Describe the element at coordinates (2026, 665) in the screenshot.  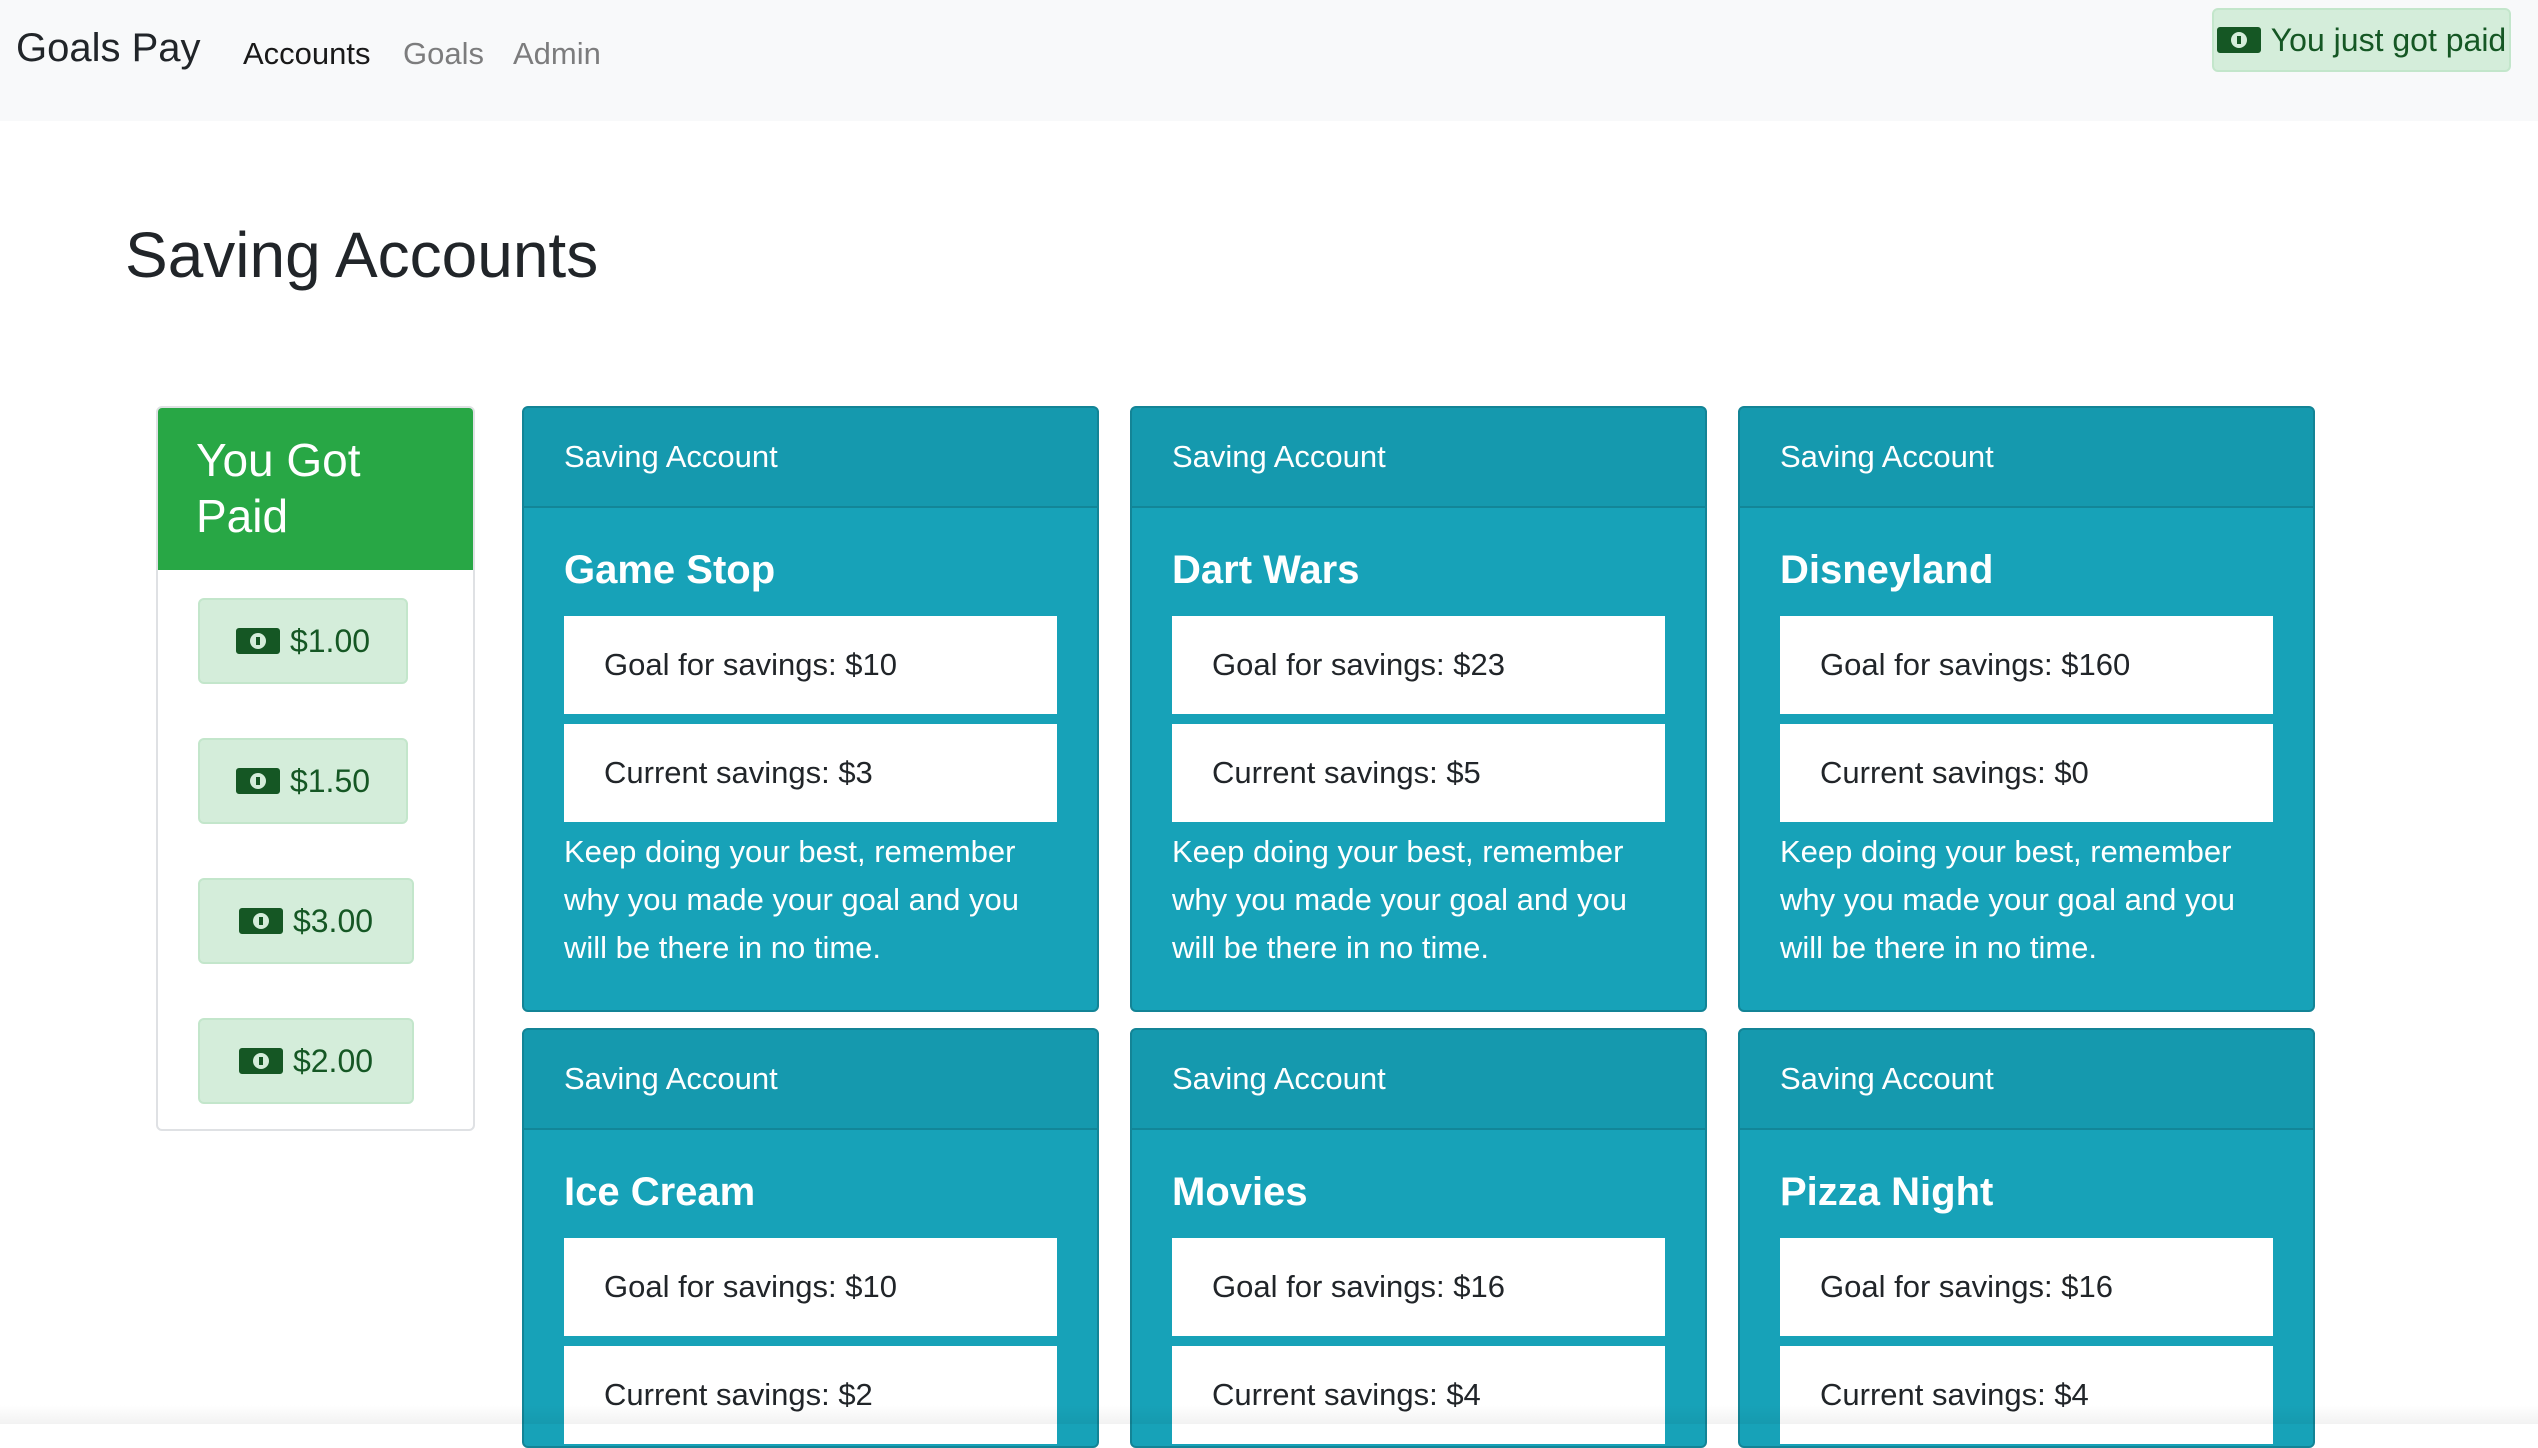
I see `goal-amount: Goal for savings: $160` at that location.